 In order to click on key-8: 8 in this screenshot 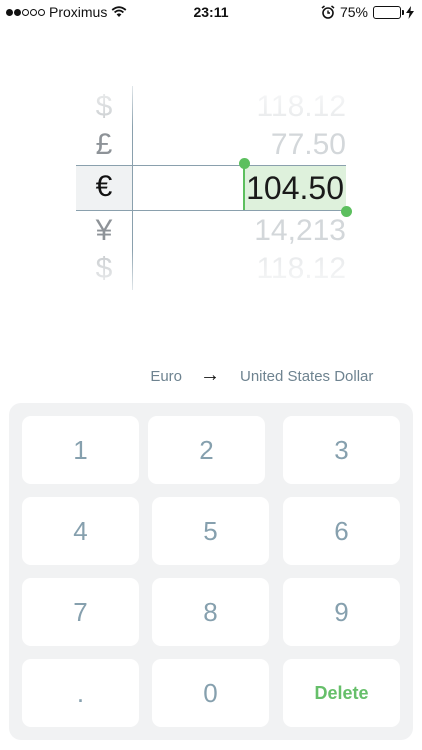, I will do `click(210, 612)`.